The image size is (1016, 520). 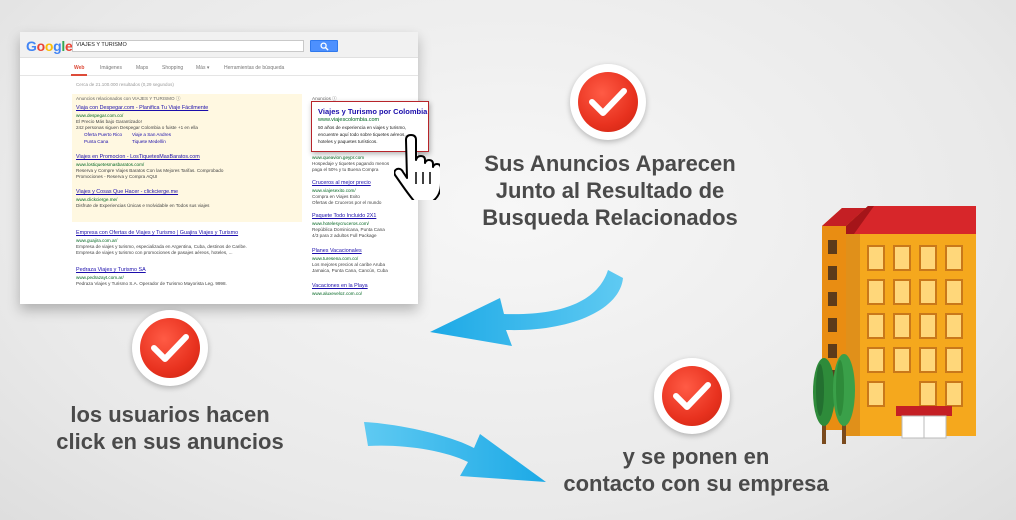 What do you see at coordinates (334, 190) in the screenshot?
I see `side-ad-url: www.viajesexito.com/` at bounding box center [334, 190].